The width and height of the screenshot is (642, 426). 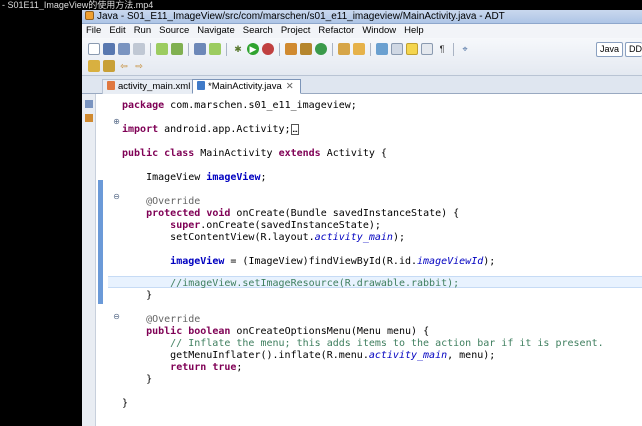 I want to click on android-project-icon, so click(x=215, y=49).